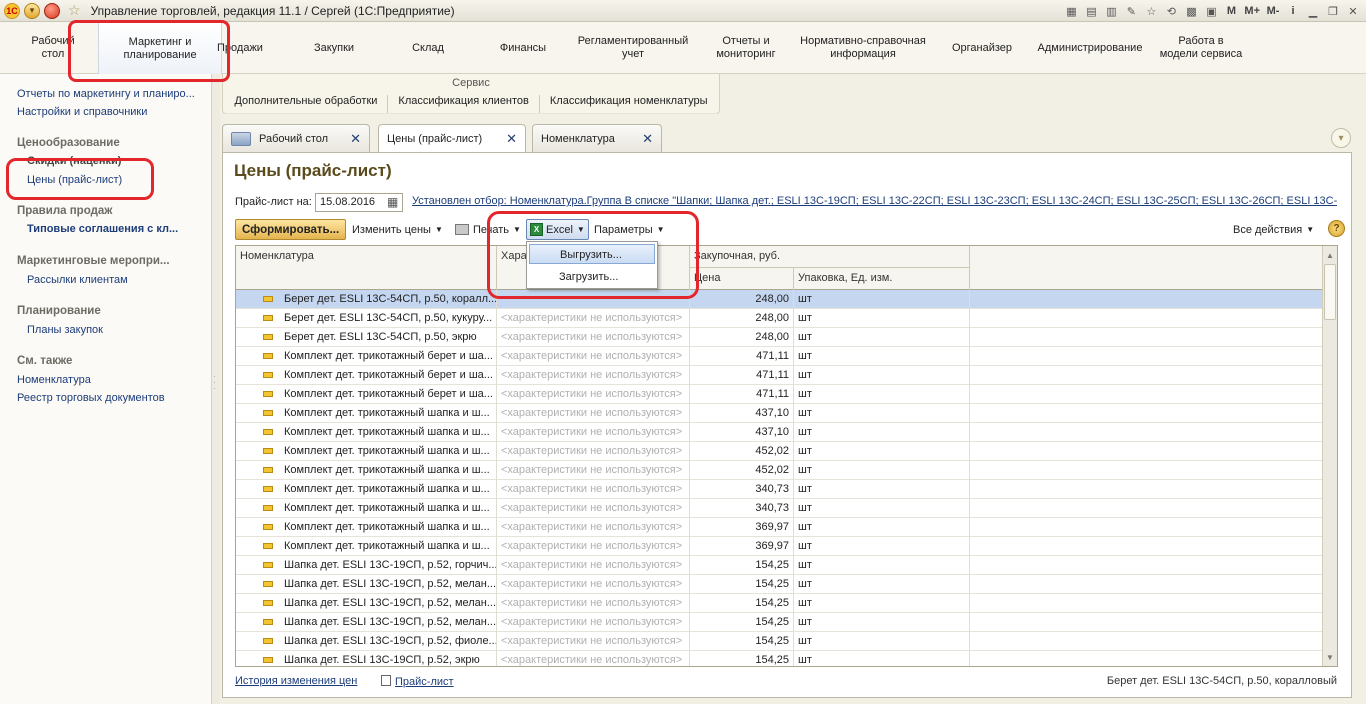 Image resolution: width=1366 pixels, height=704 pixels. I want to click on print-icon: ▤, so click(1091, 11).